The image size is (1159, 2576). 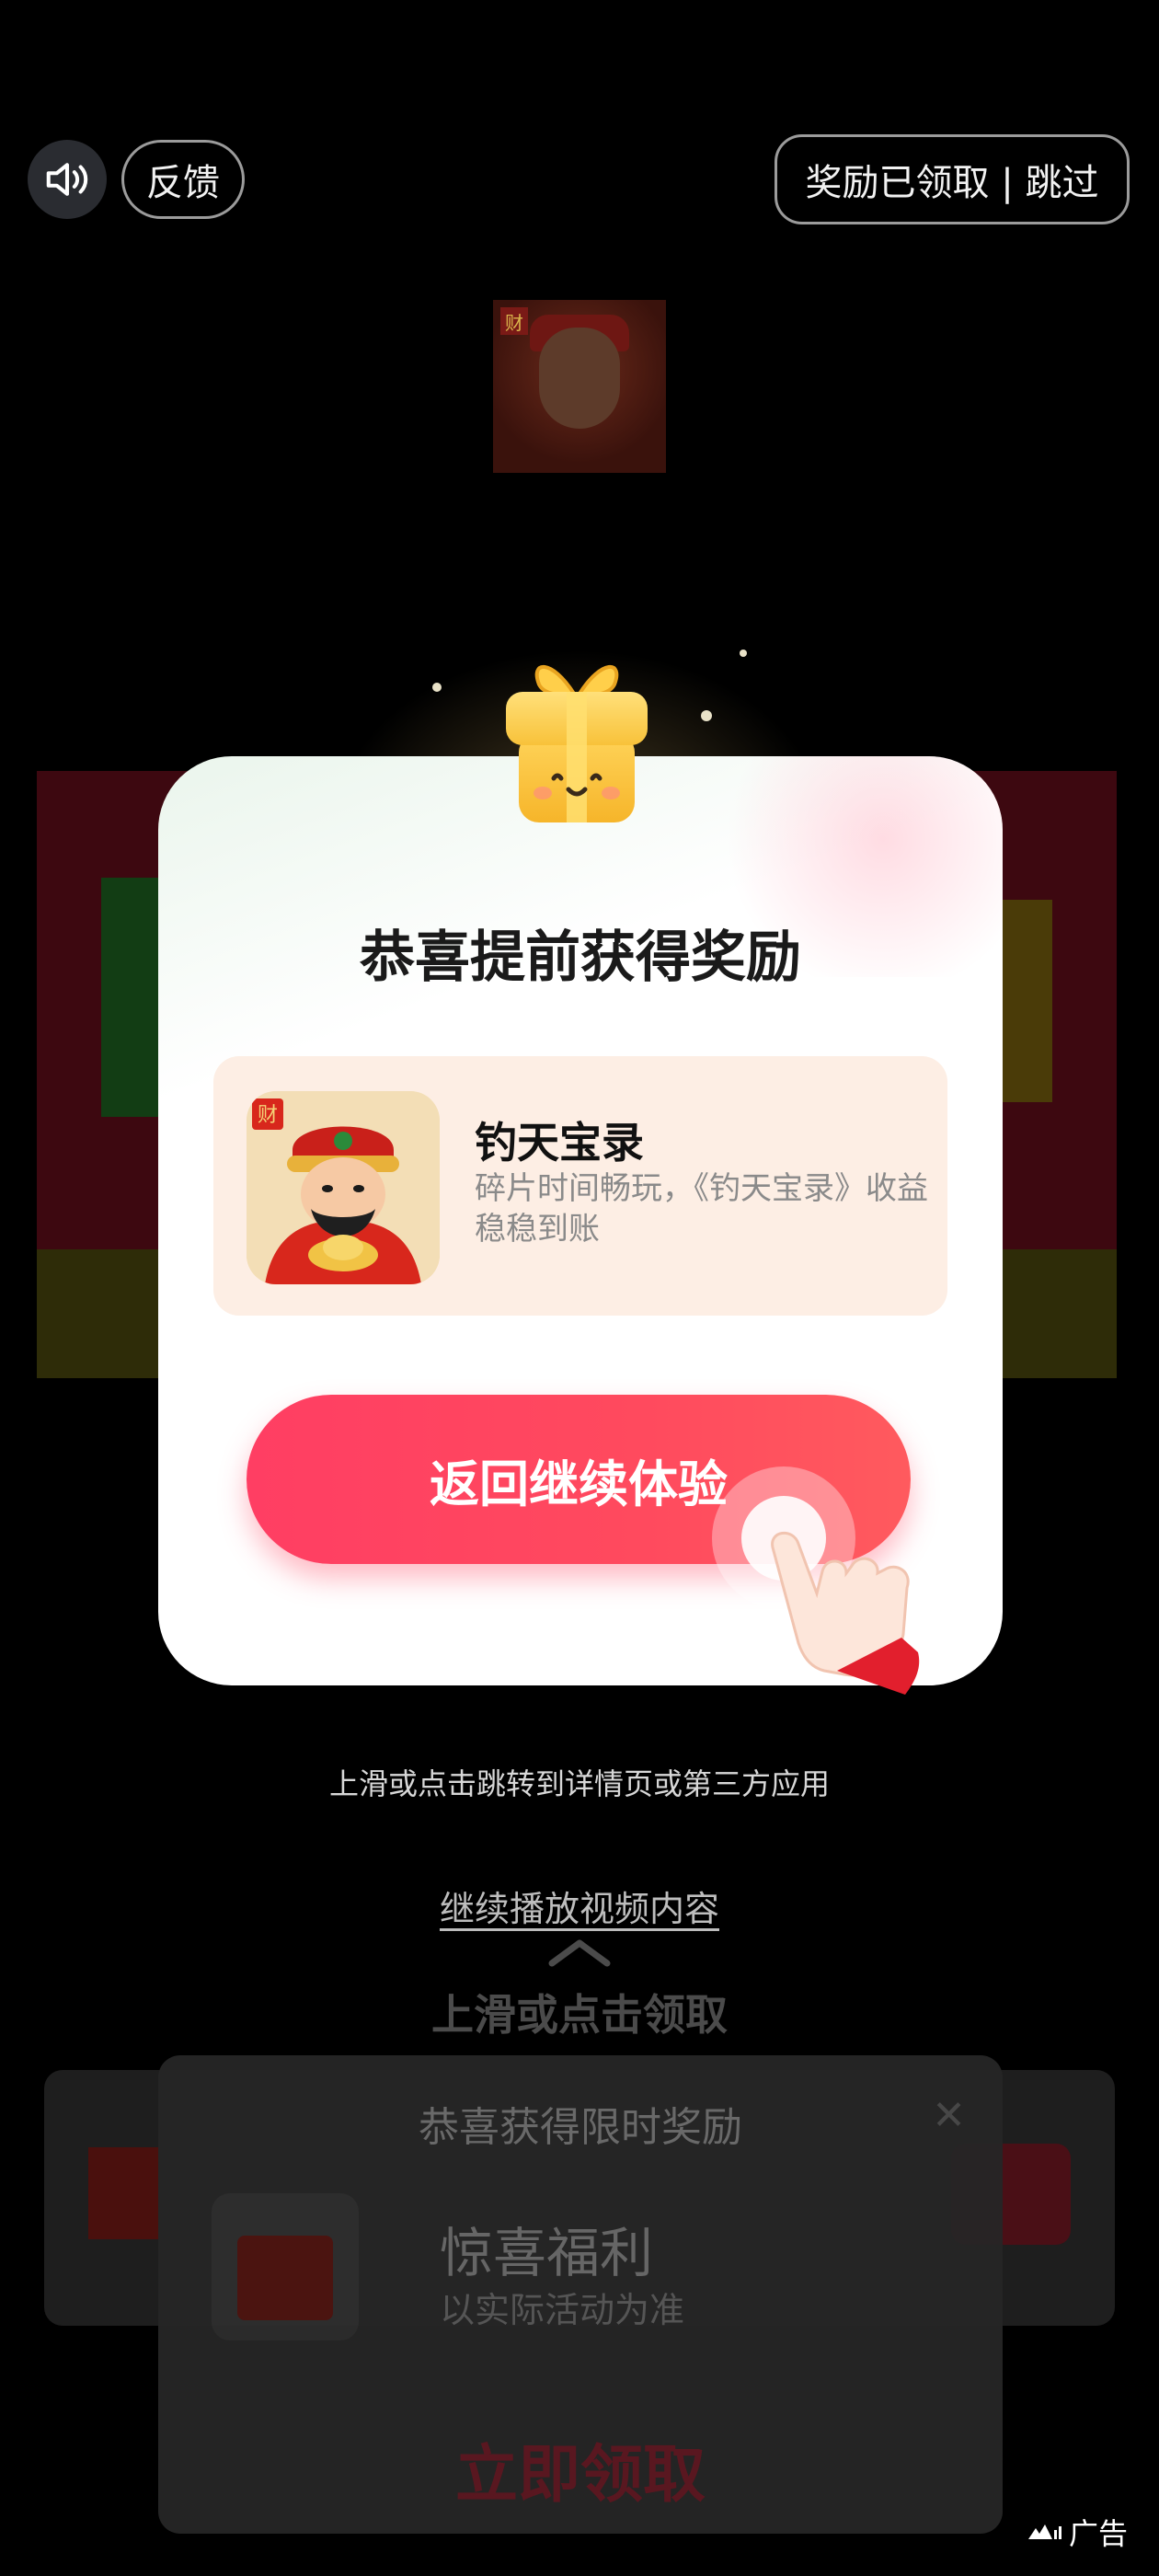 I want to click on feedback-button: 反馈, so click(x=183, y=179).